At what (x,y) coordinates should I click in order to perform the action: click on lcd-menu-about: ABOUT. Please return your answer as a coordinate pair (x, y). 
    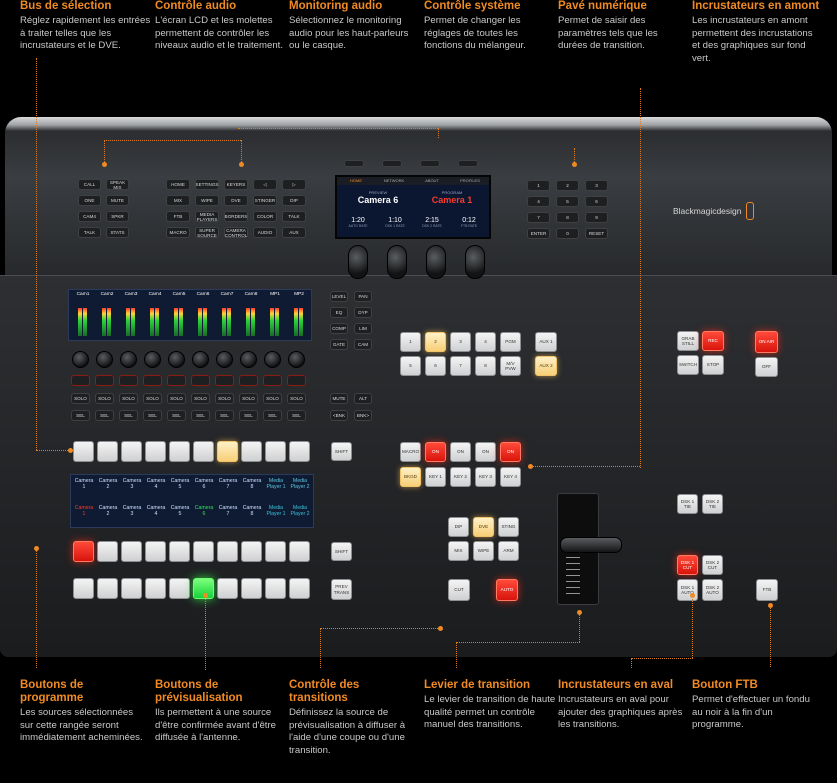
    Looking at the image, I should click on (432, 181).